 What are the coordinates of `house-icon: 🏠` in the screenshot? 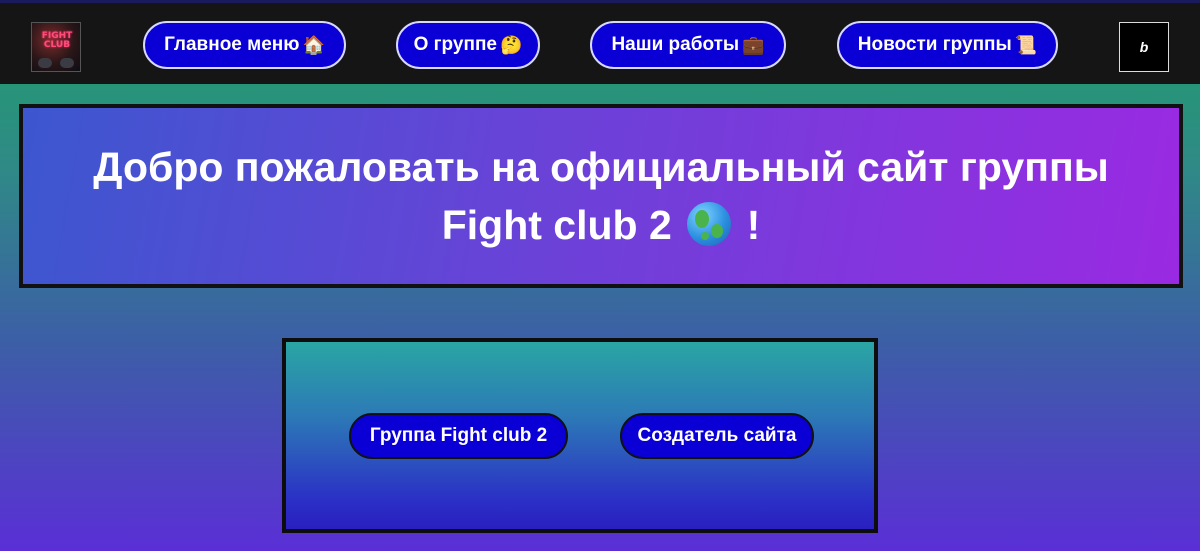 It's located at (313, 45).